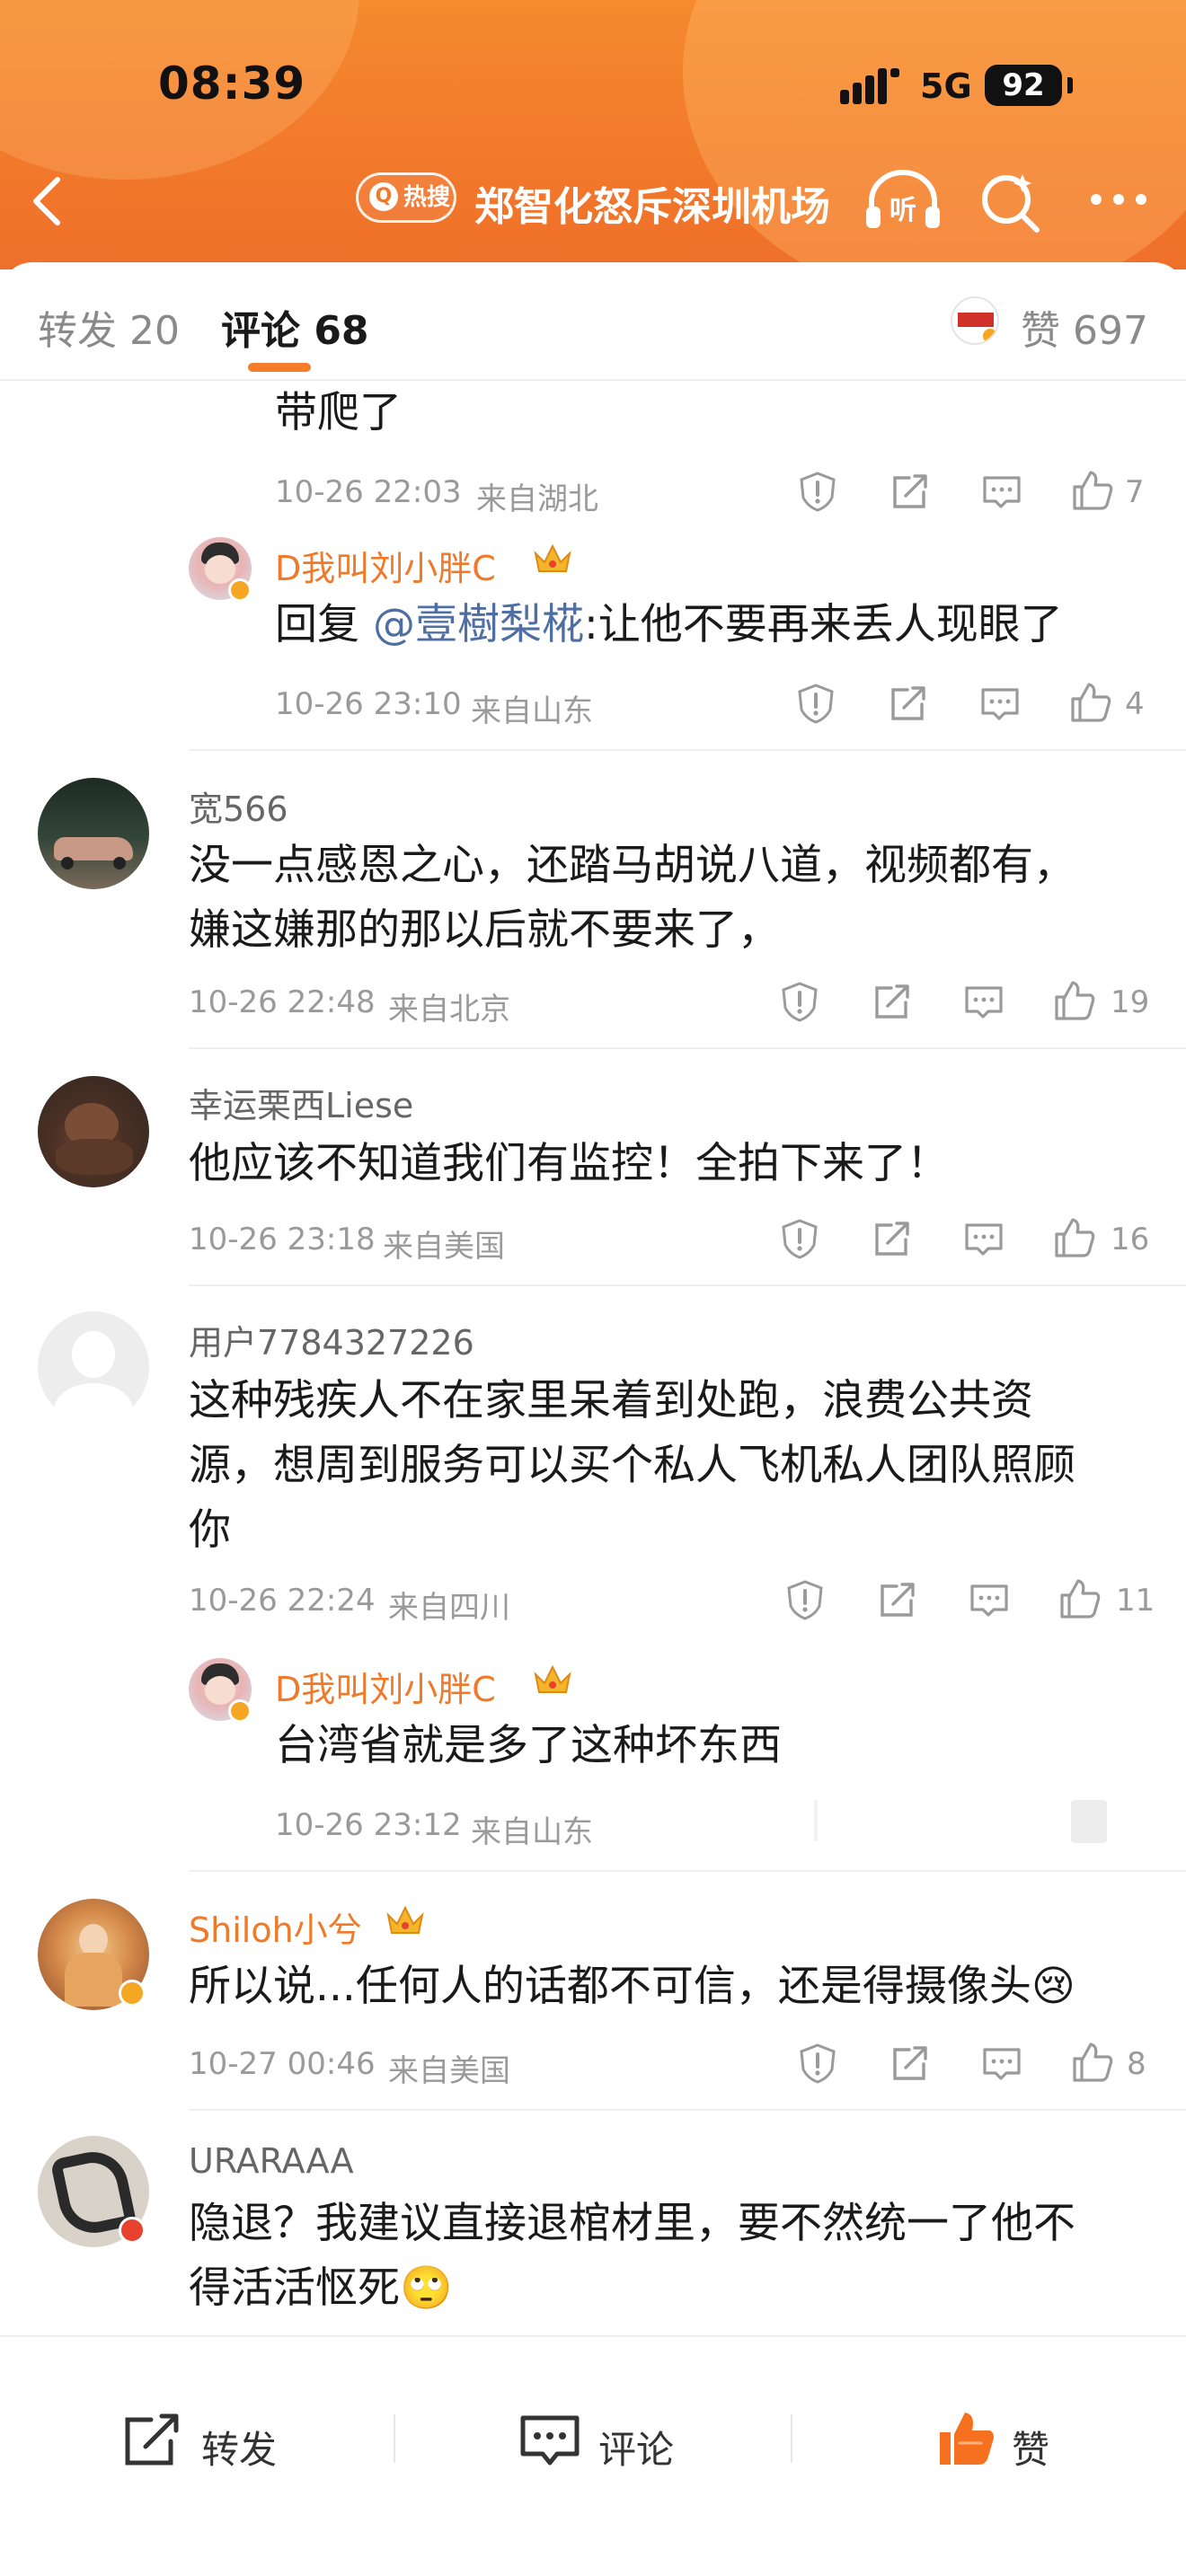  What do you see at coordinates (1135, 704) in the screenshot?
I see `like-count: 4` at bounding box center [1135, 704].